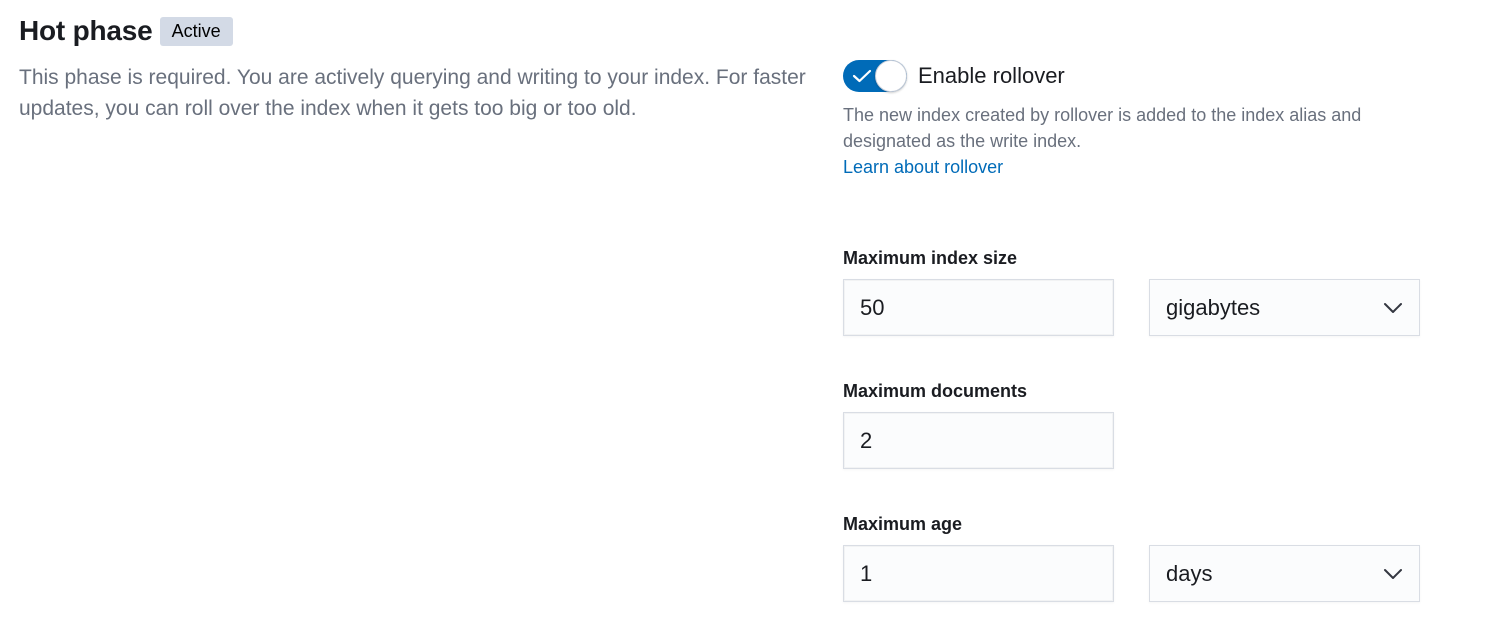  I want to click on max-documents-input, so click(978, 440).